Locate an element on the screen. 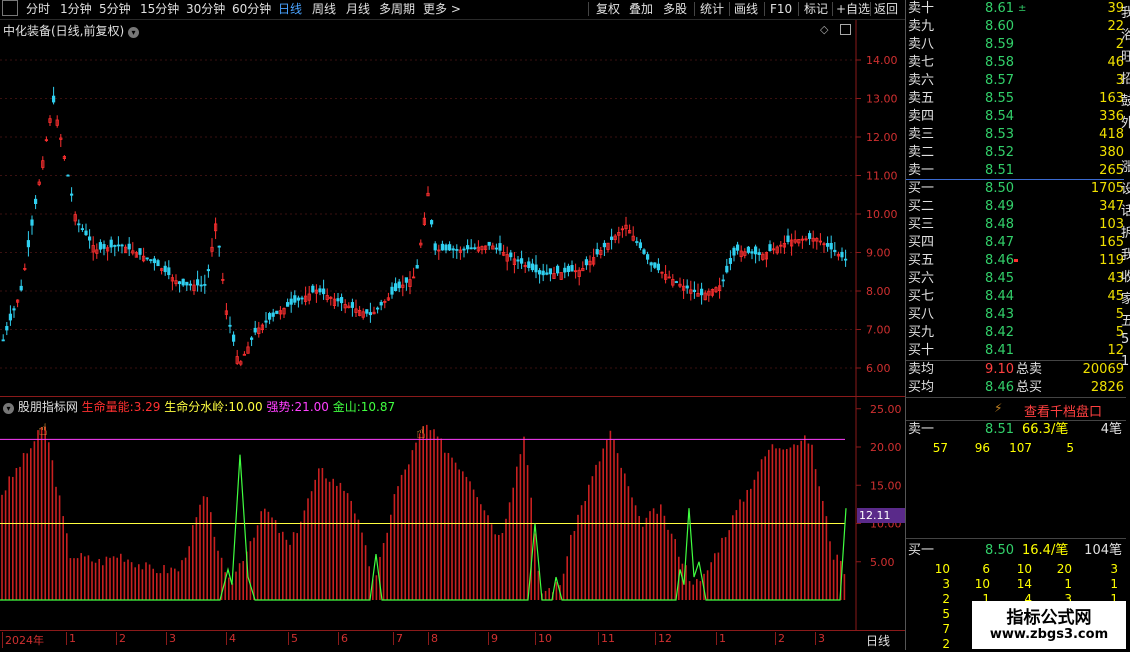 This screenshot has width=1130, height=652. bid-row: 买四 8.47 165 is located at coordinates (1015, 243).